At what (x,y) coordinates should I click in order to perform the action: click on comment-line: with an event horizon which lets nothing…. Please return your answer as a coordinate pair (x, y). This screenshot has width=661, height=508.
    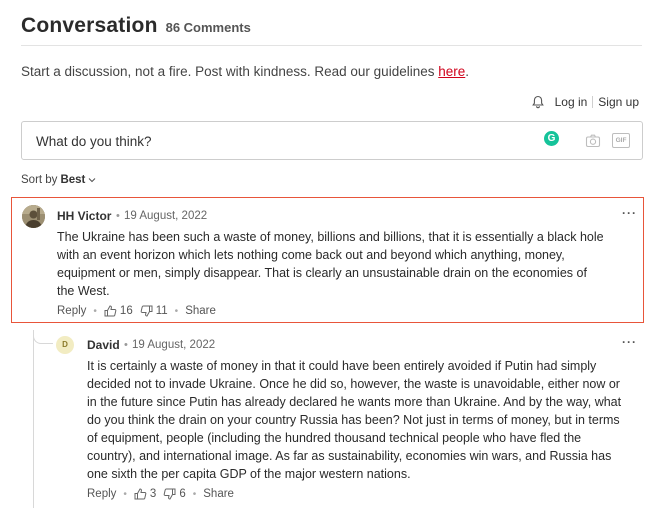
    Looking at the image, I should click on (311, 255).